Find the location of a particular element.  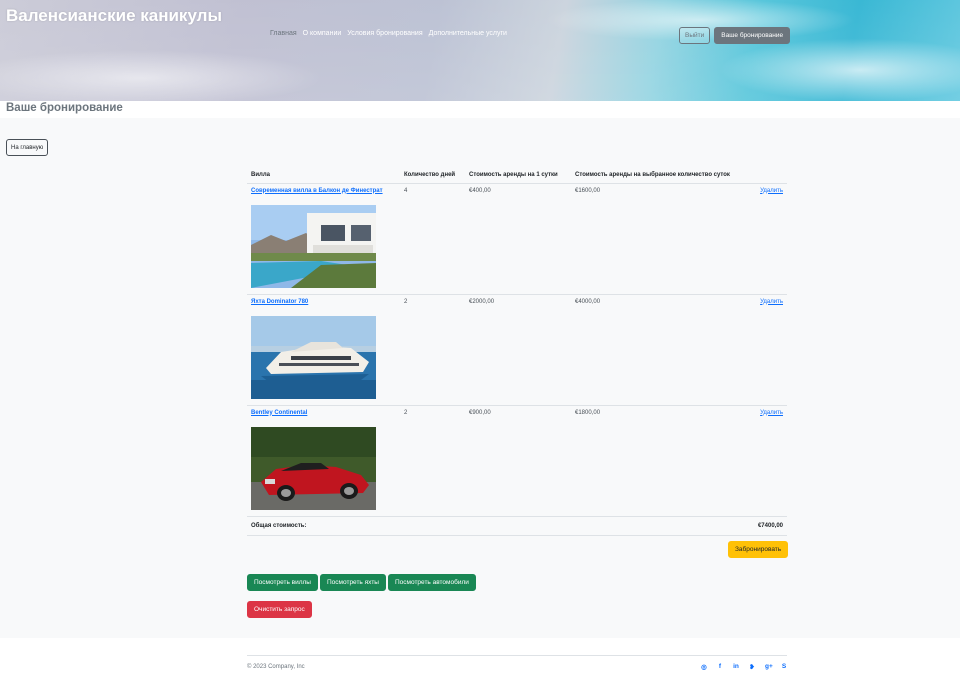

nav-link-extra-services: Дополнительные услуги is located at coordinates (468, 33).